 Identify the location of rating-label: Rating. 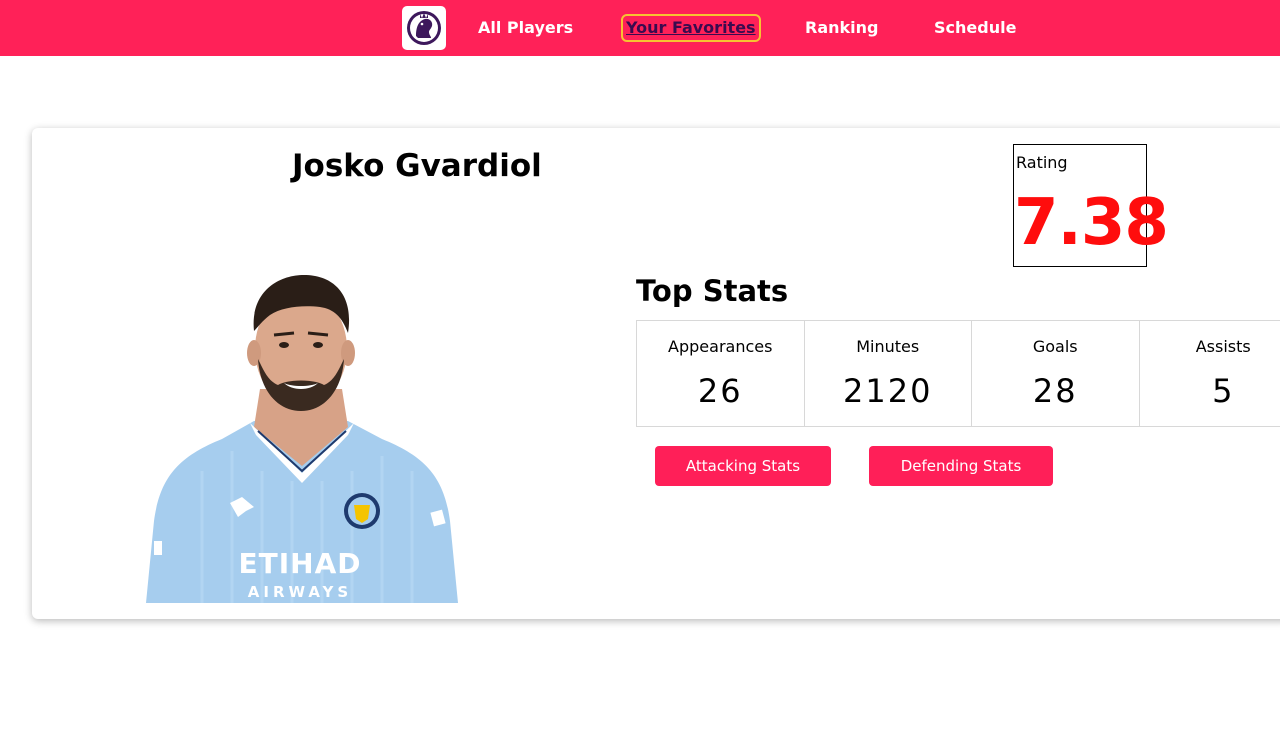
(1042, 162).